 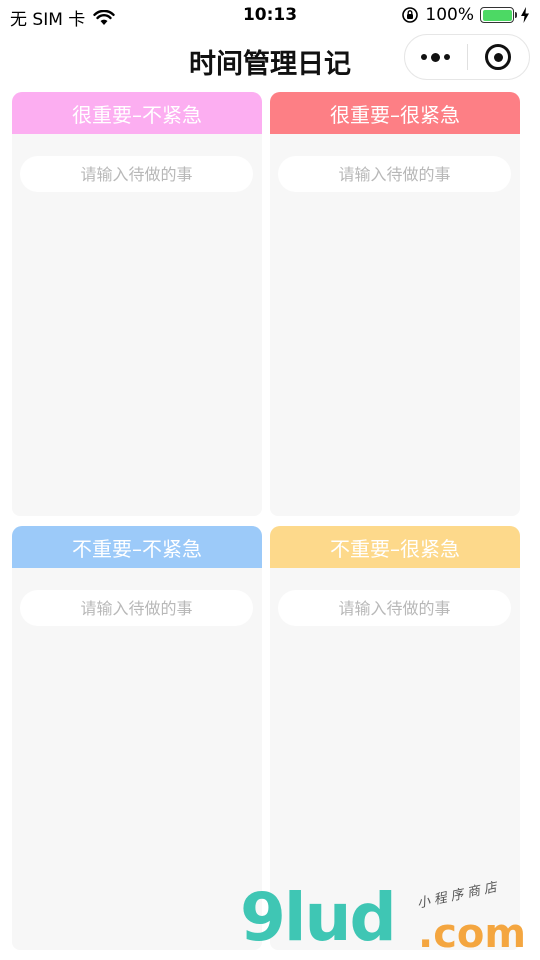 What do you see at coordinates (395, 113) in the screenshot?
I see `quadrant-header: 很重要–很紧急` at bounding box center [395, 113].